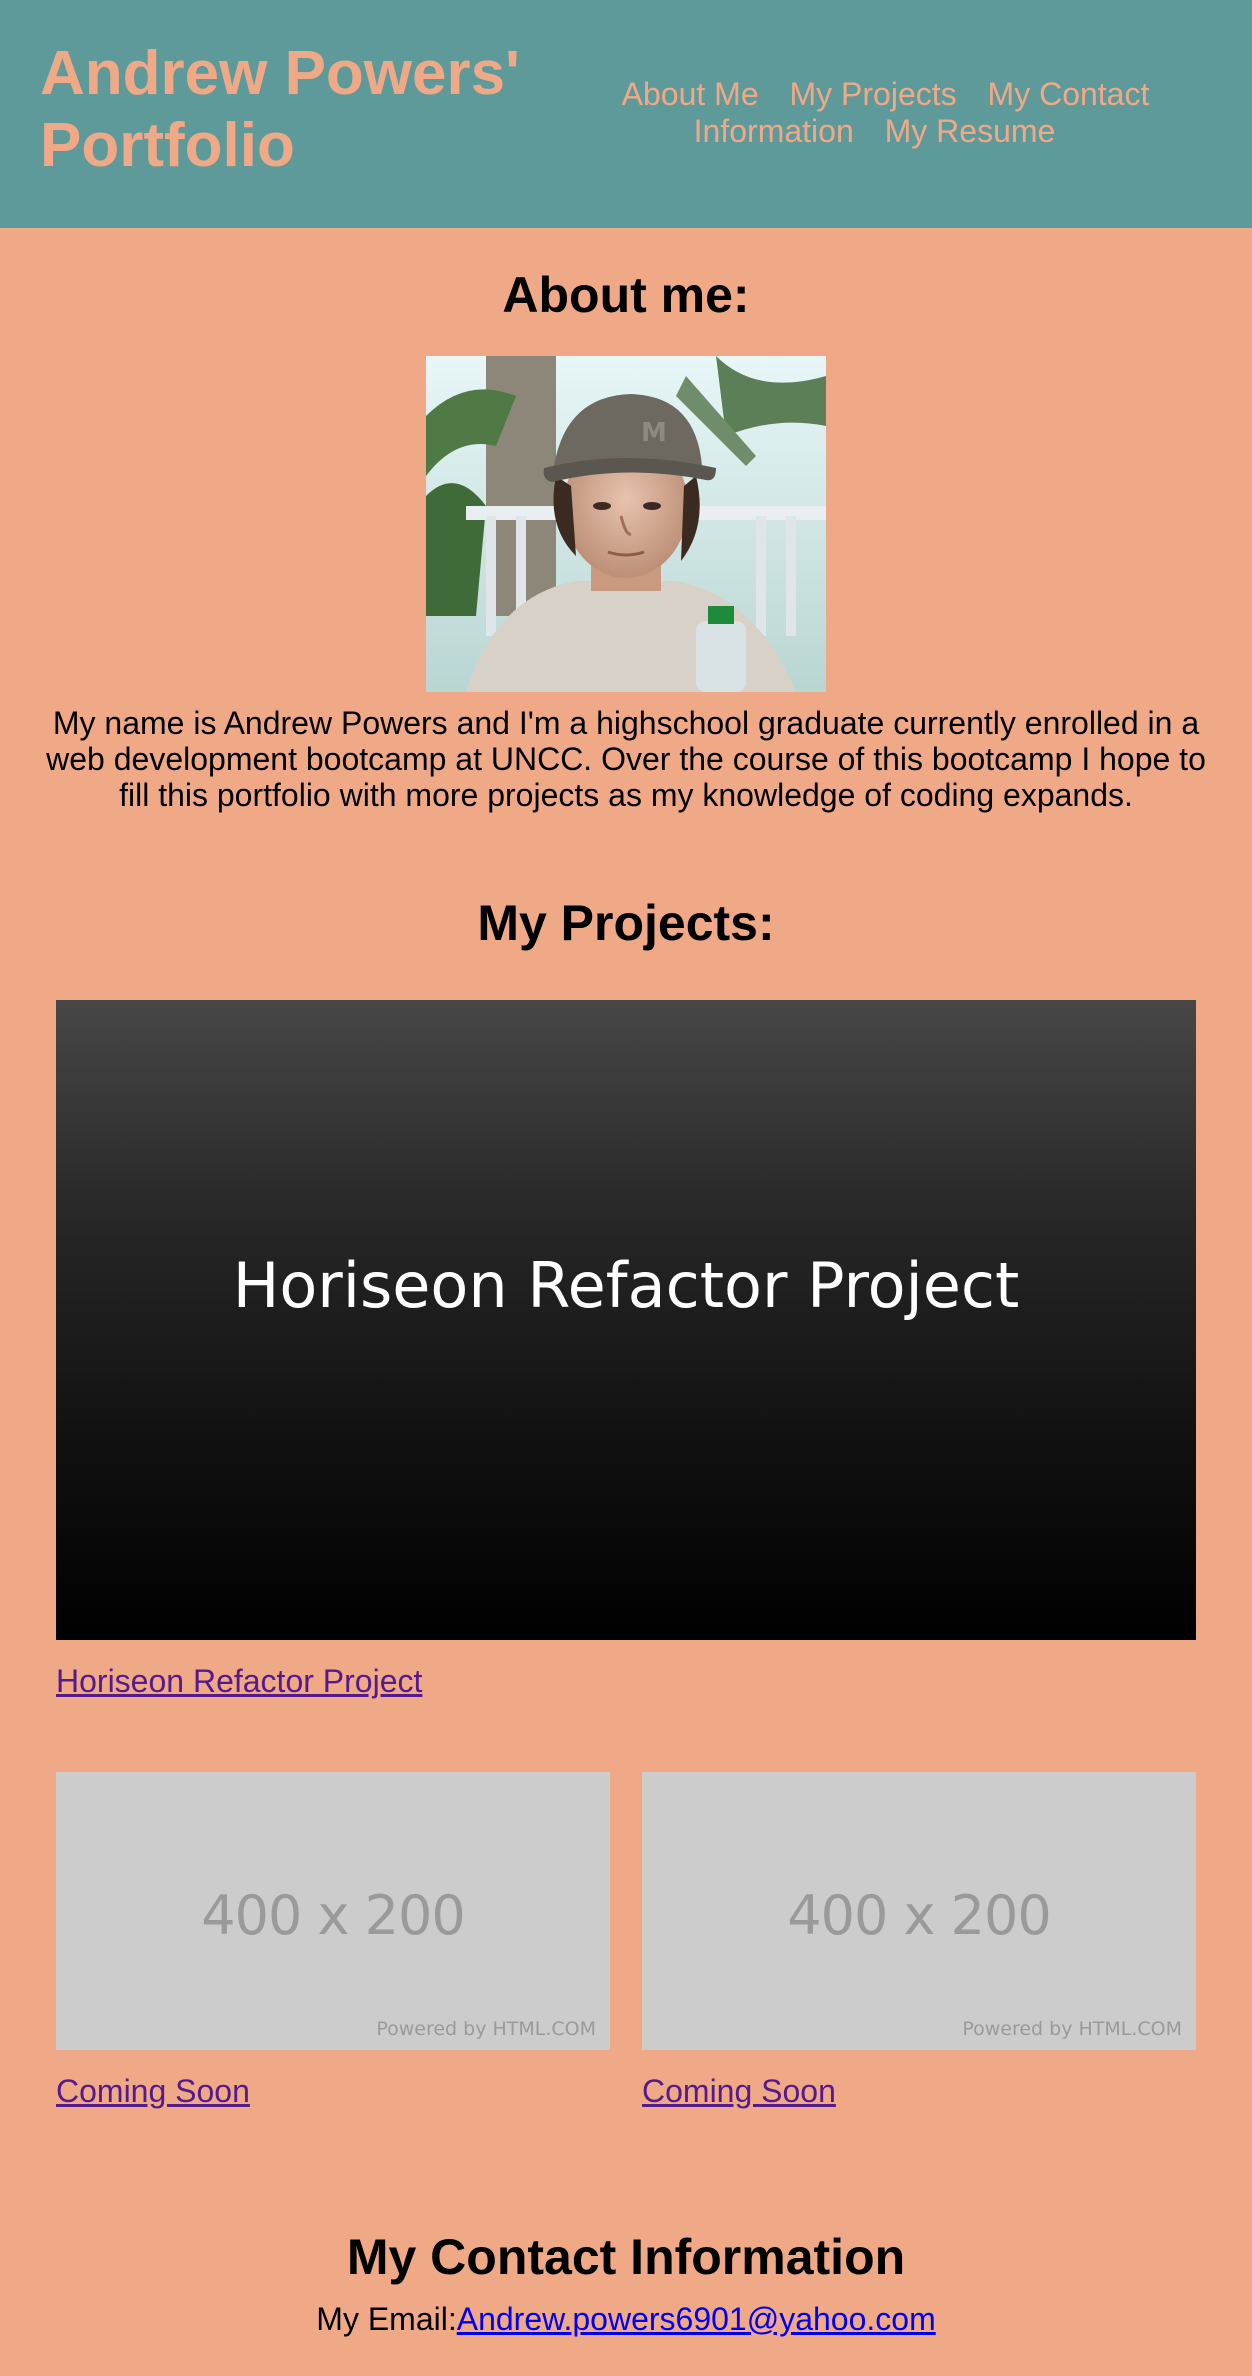  What do you see at coordinates (386, 2319) in the screenshot?
I see `email-label: My Email:` at bounding box center [386, 2319].